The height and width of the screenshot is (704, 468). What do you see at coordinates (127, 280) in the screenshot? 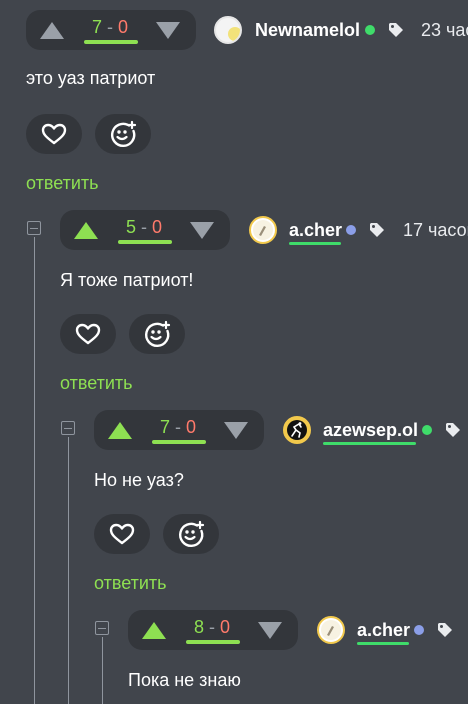
I see `comment-text: Я тоже патриот!` at bounding box center [127, 280].